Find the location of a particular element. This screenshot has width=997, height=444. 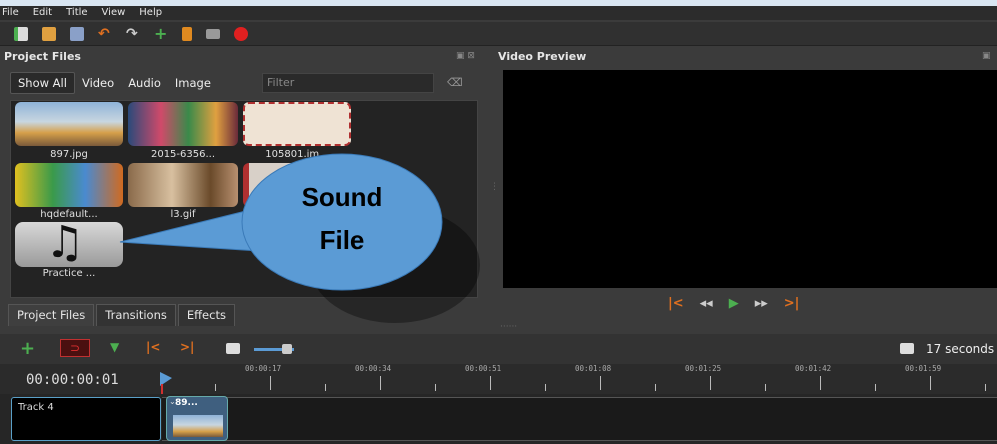

sound-file-callout is located at coordinates (299, 238).